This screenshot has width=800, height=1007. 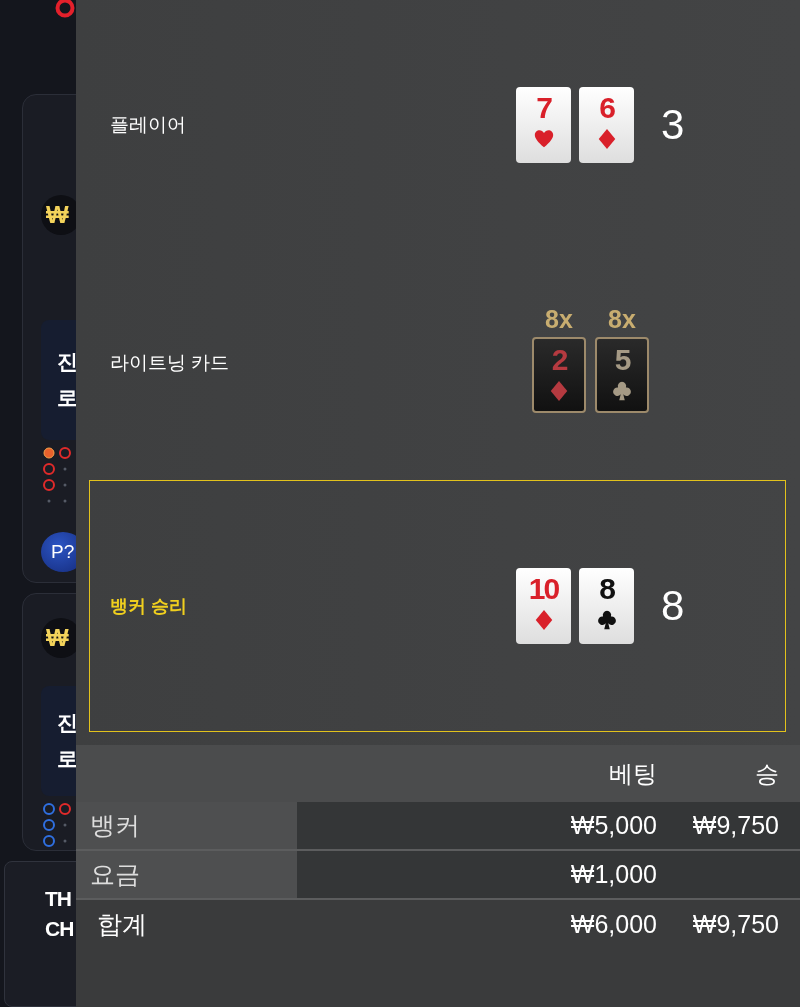 What do you see at coordinates (170, 362) in the screenshot?
I see `outcome-label: 라이트닝 카드` at bounding box center [170, 362].